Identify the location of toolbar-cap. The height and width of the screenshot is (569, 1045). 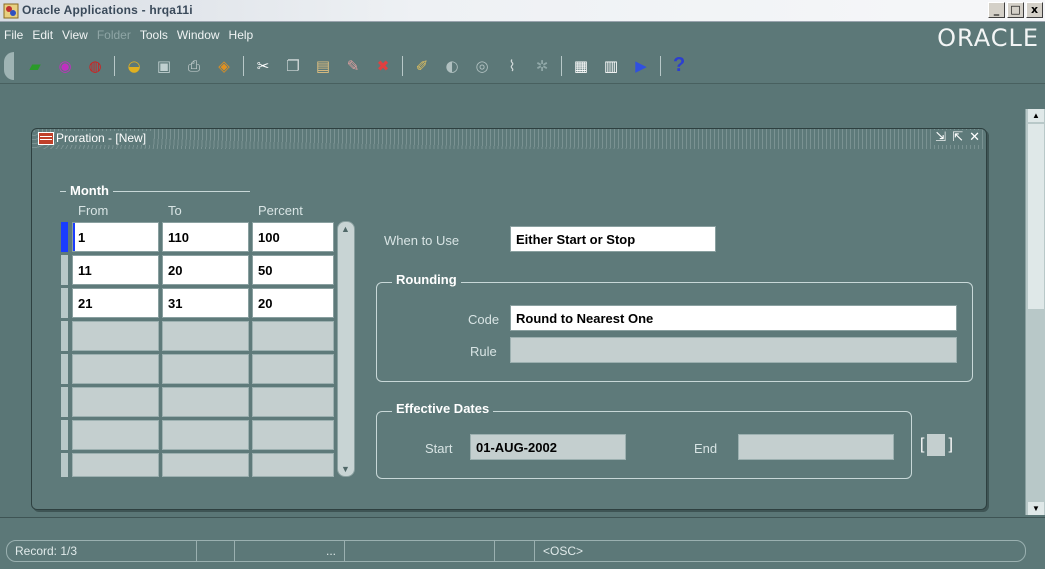
(9, 65).